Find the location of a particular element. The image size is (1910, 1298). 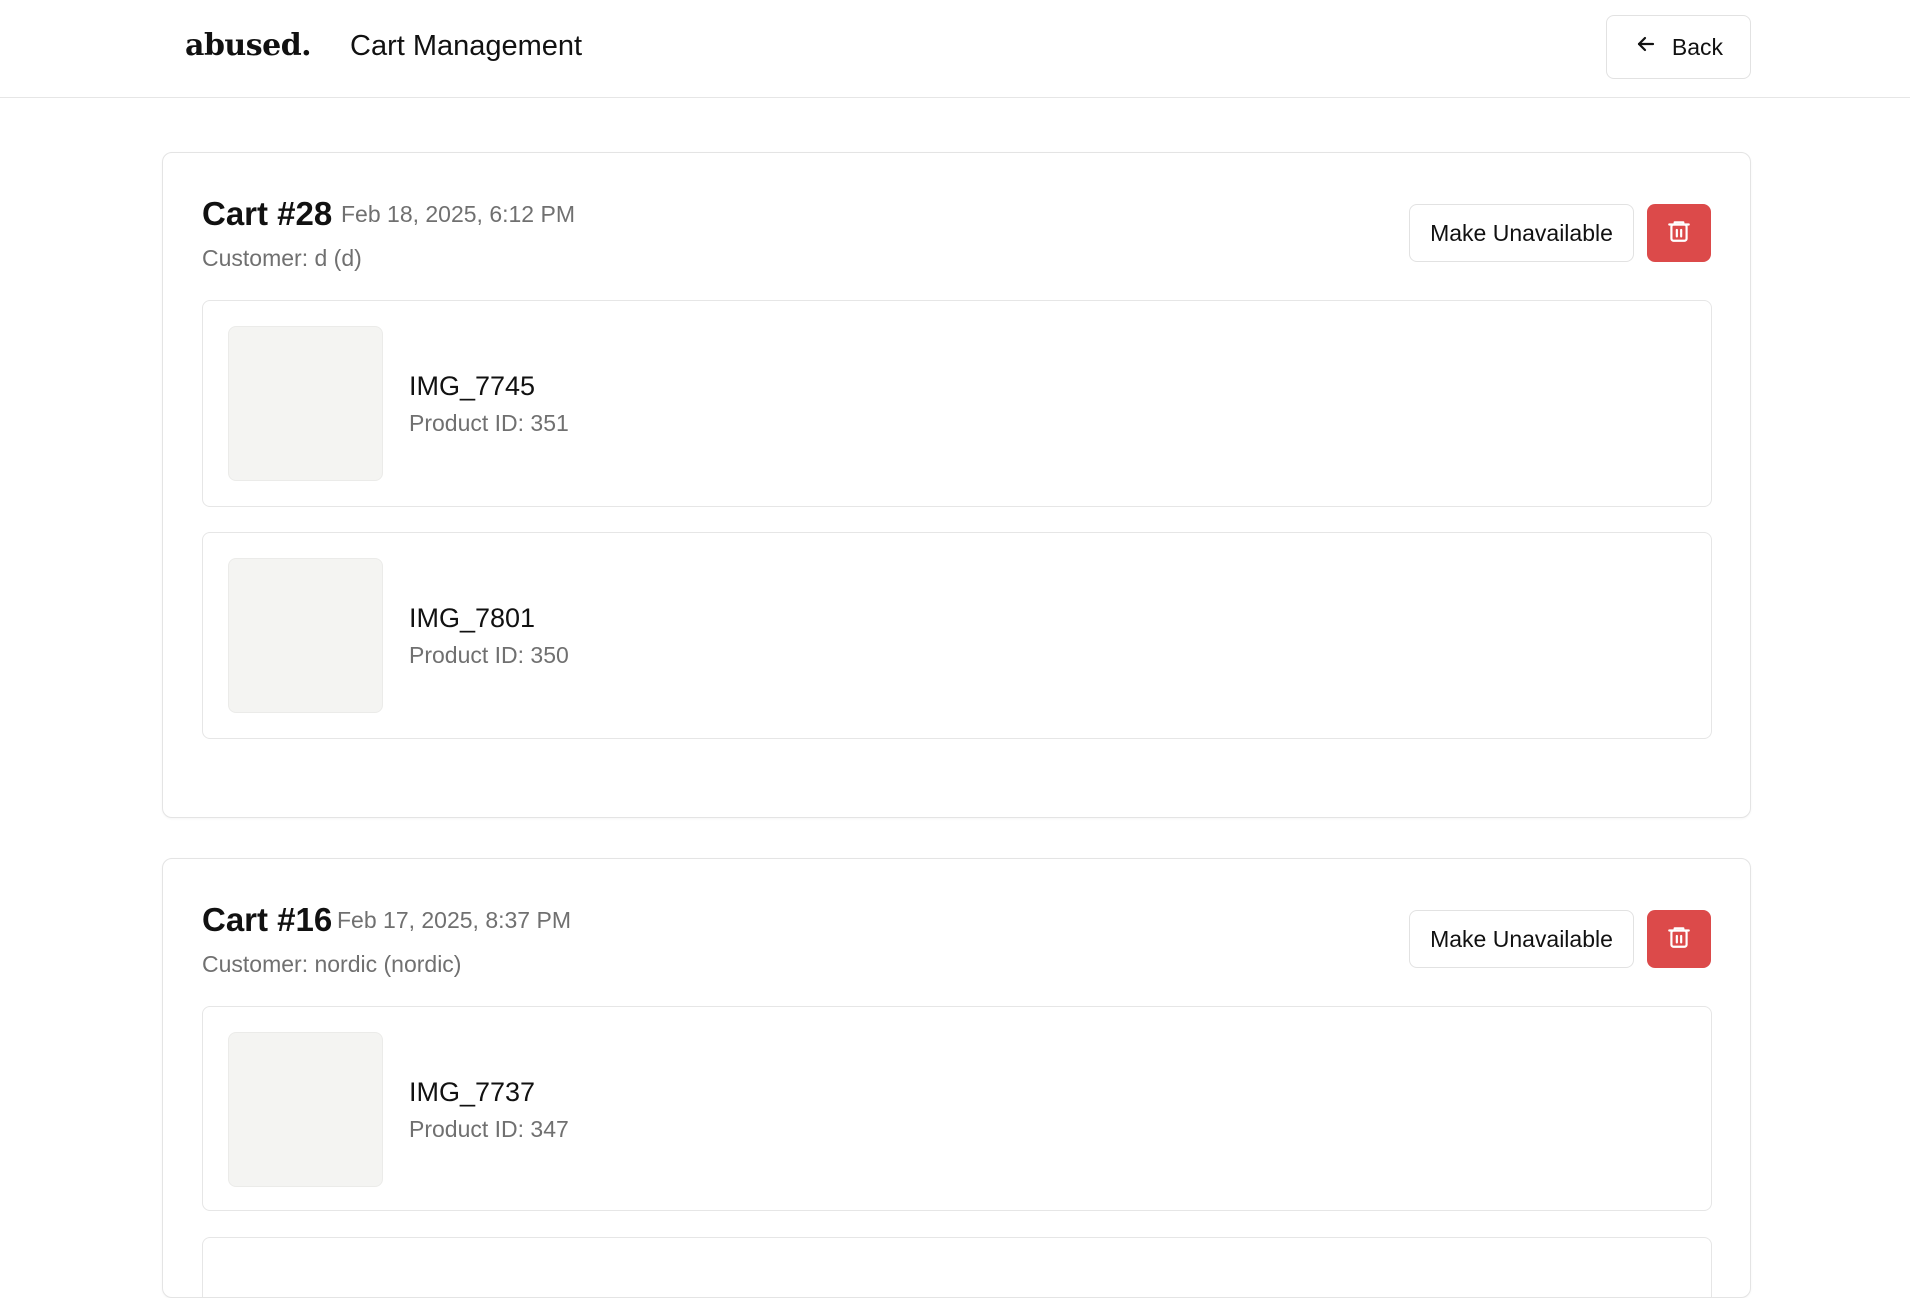

cart-title: Cart #28 is located at coordinates (267, 213).